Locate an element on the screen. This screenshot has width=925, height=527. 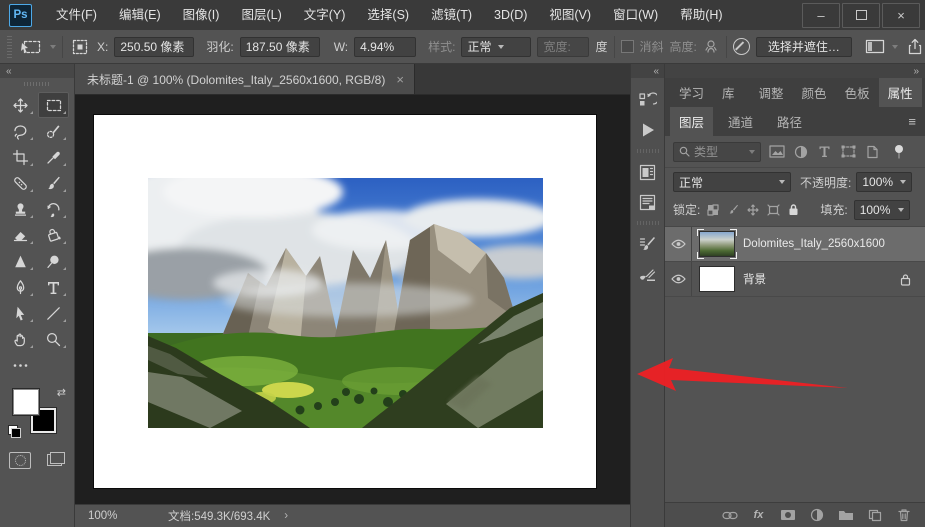
tab-swatches: 色板 is located at coordinates (857, 92).